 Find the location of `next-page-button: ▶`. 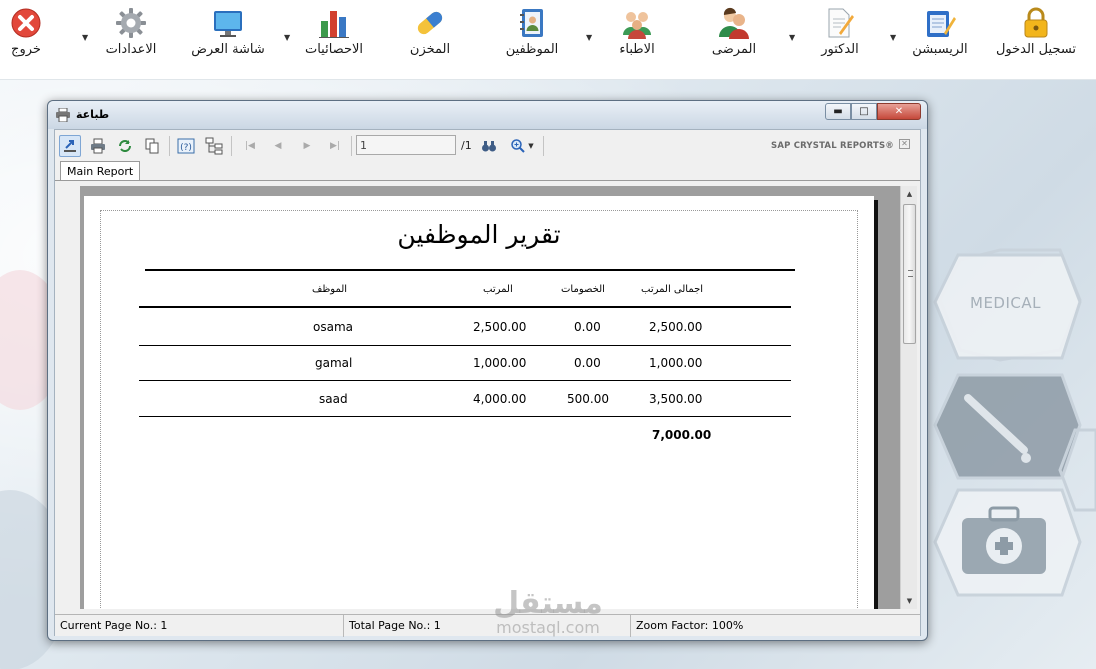

next-page-button: ▶ is located at coordinates (307, 146).